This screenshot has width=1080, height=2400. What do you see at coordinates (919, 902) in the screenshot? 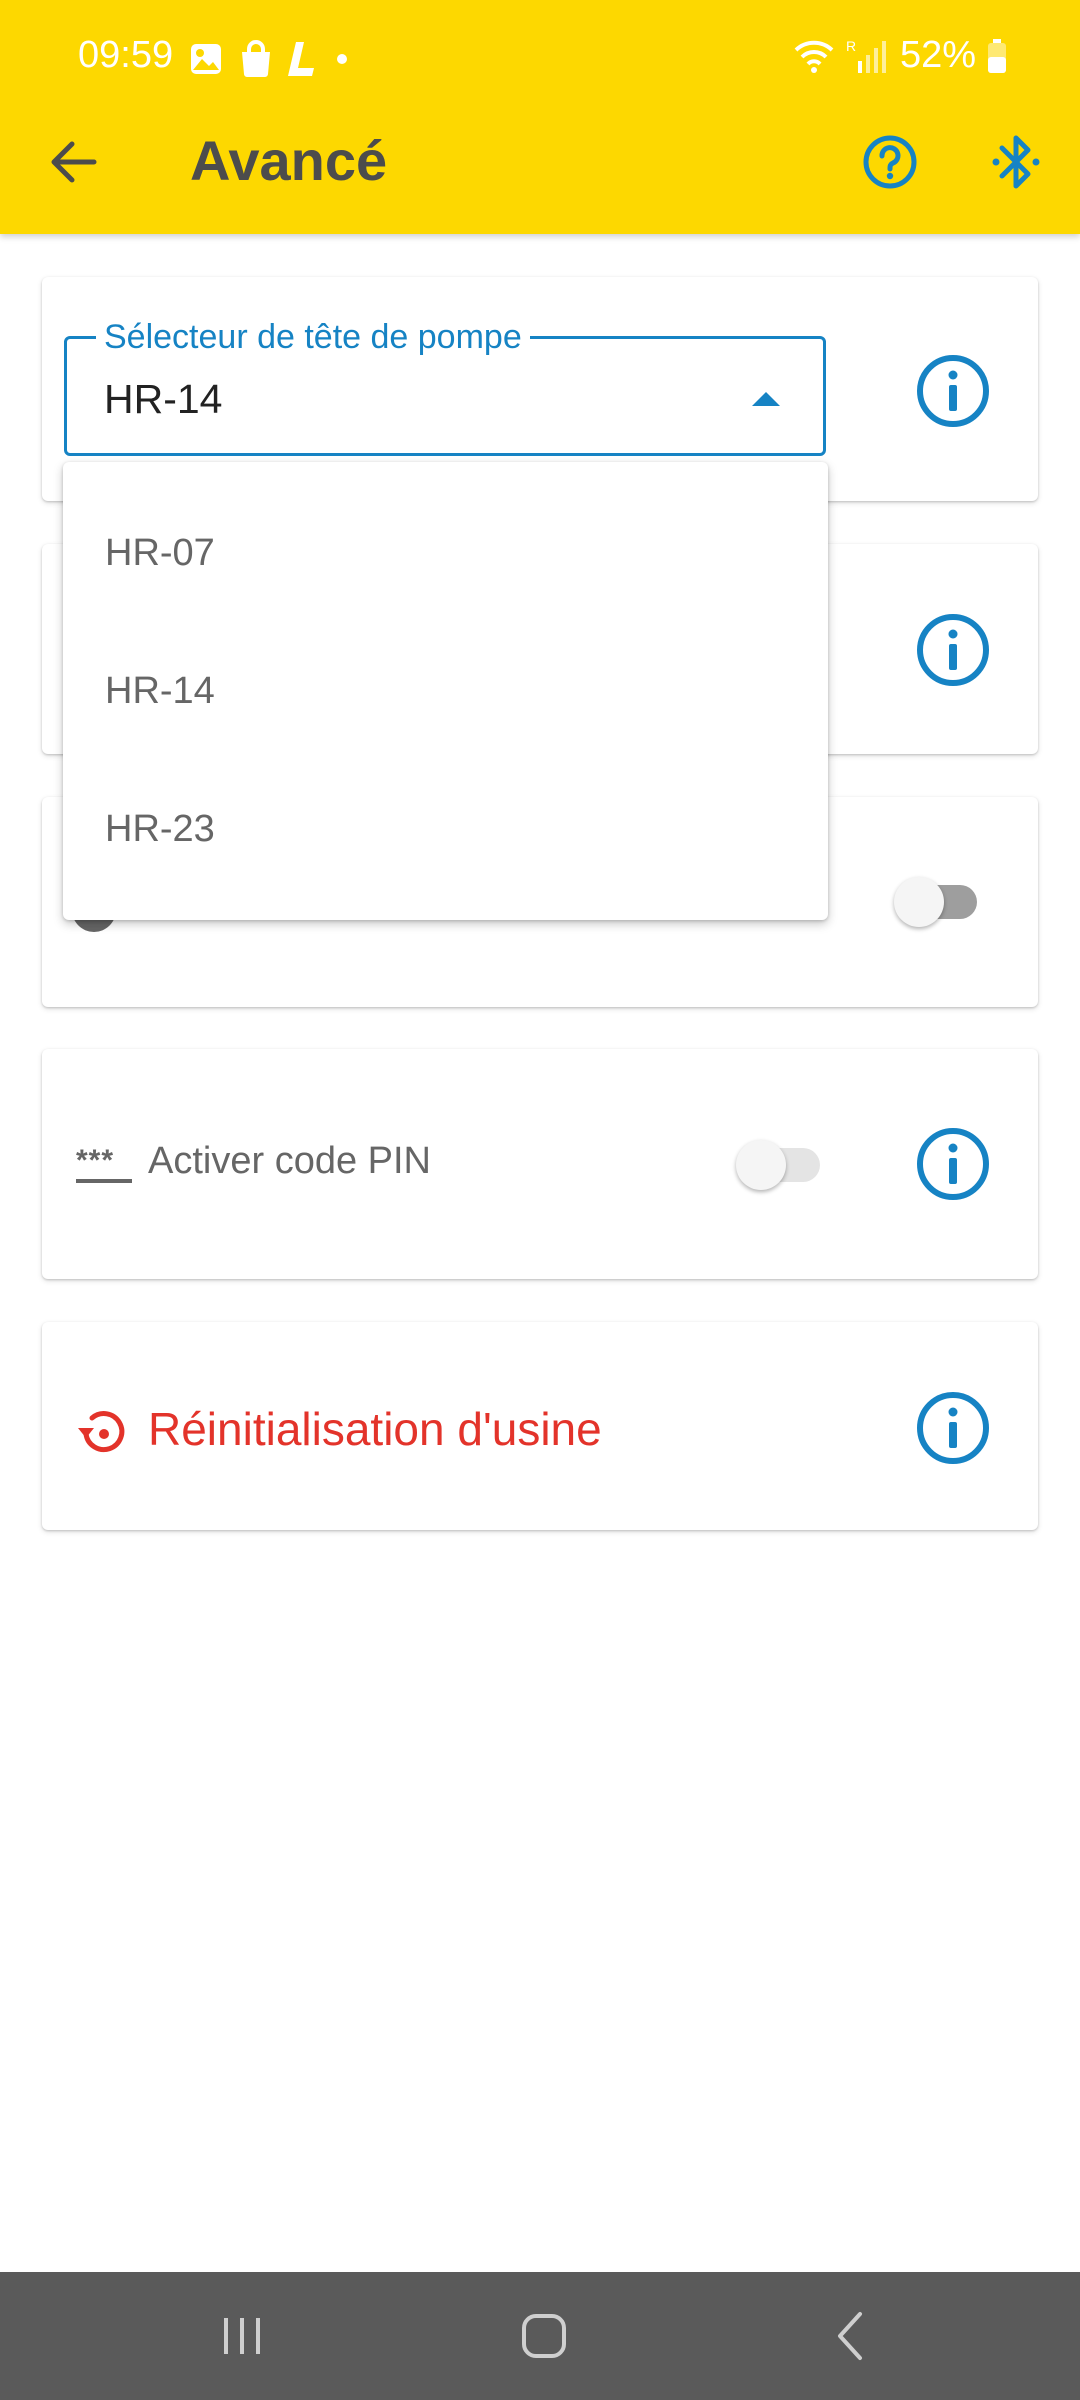
I see `hidden-toggle-thumb` at bounding box center [919, 902].